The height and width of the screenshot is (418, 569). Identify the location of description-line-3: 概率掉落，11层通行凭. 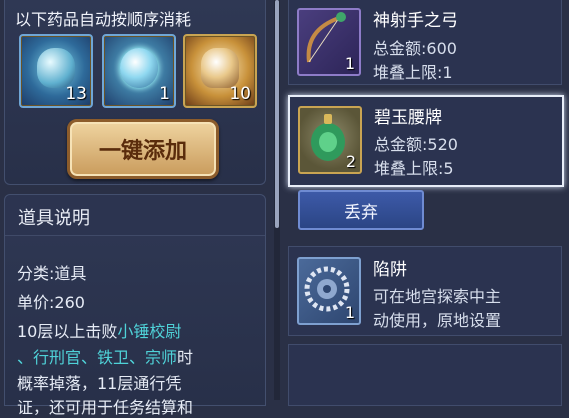
(99, 383).